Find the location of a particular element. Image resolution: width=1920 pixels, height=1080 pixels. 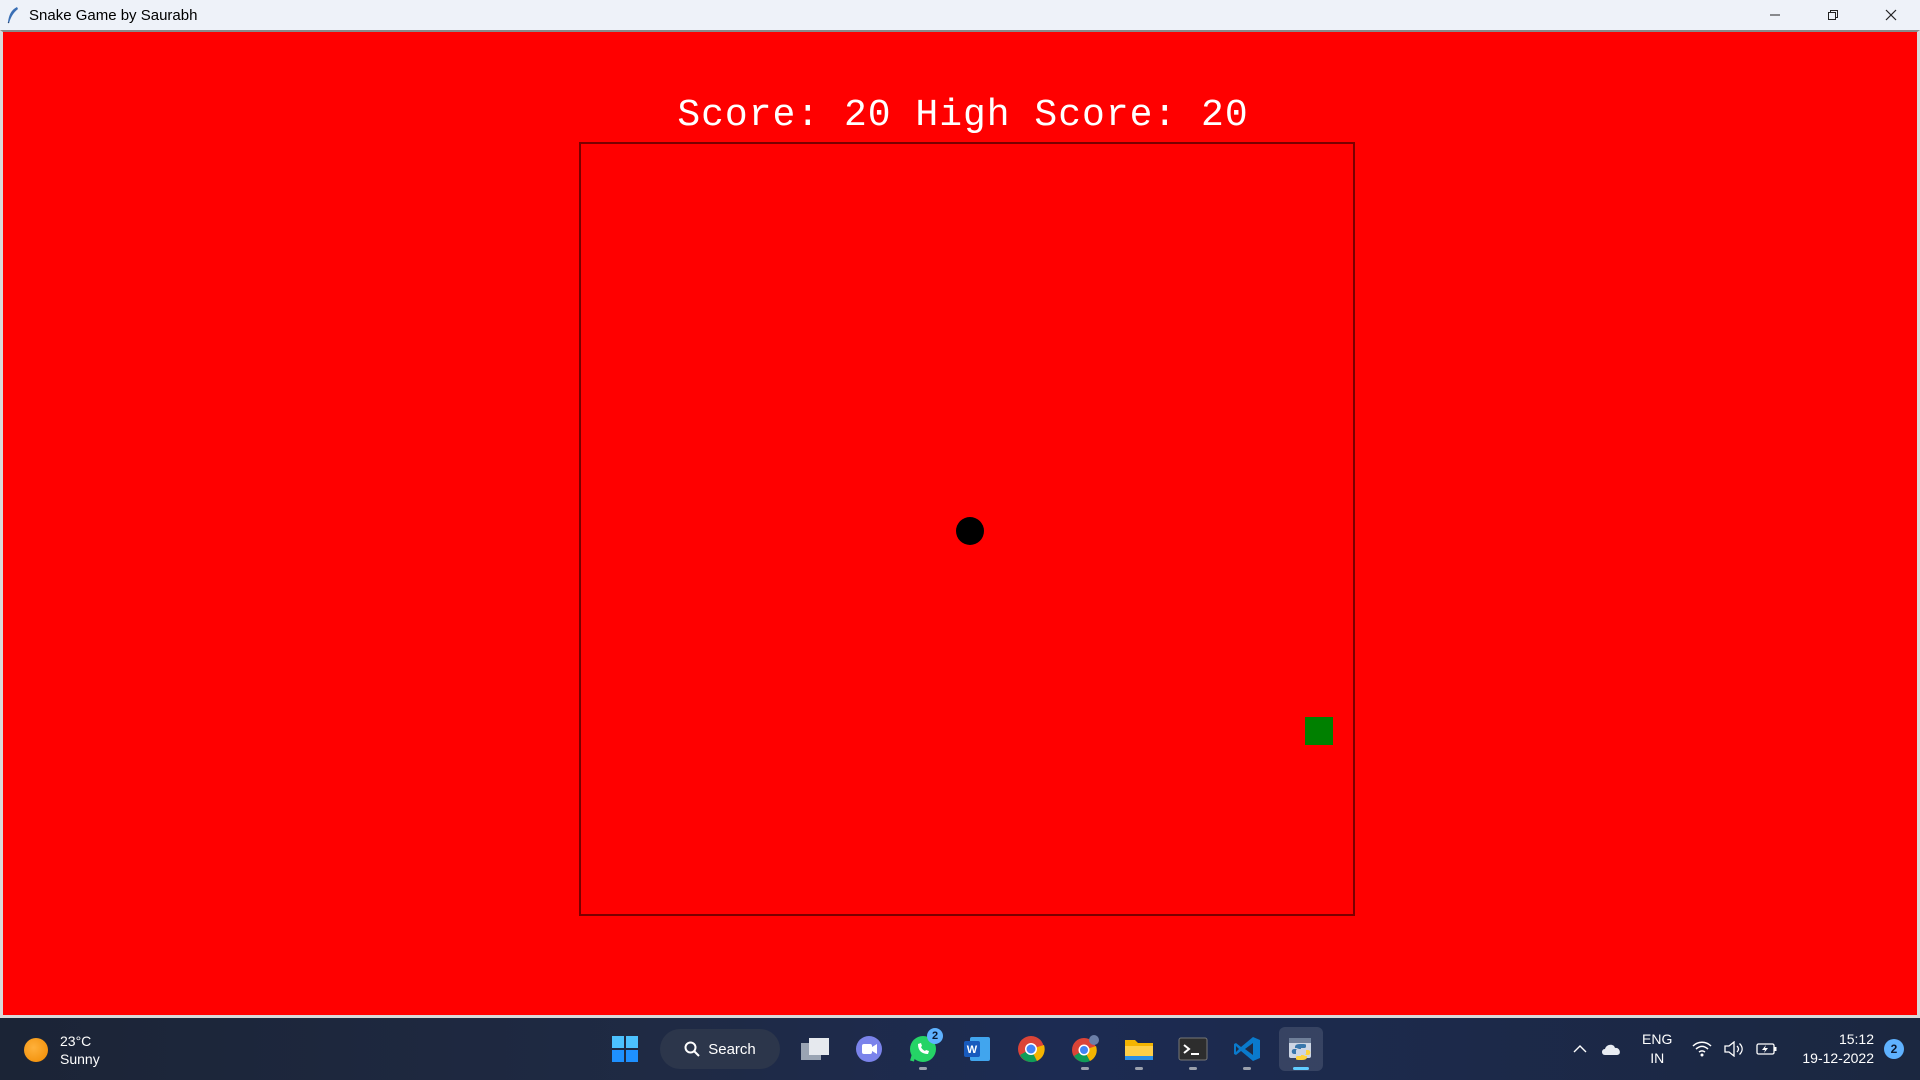

chrome-button is located at coordinates (1031, 1049).